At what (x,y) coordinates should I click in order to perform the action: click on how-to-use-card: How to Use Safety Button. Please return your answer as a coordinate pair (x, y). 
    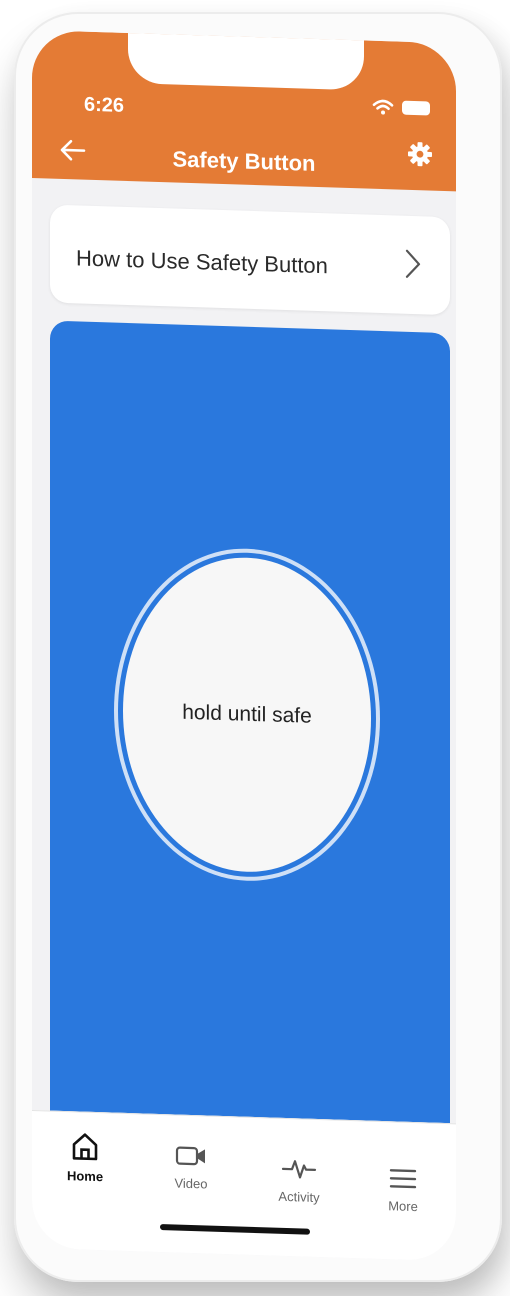
    Looking at the image, I should click on (250, 260).